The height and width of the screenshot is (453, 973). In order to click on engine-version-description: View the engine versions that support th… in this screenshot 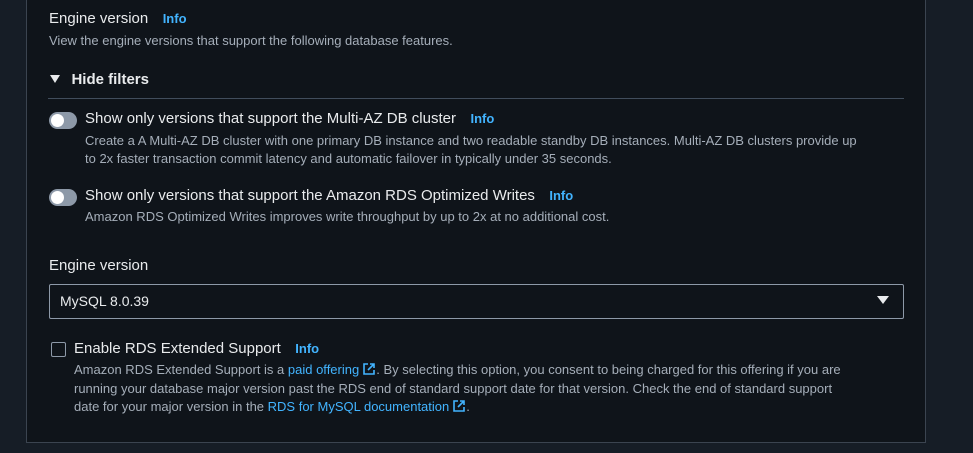, I will do `click(251, 40)`.